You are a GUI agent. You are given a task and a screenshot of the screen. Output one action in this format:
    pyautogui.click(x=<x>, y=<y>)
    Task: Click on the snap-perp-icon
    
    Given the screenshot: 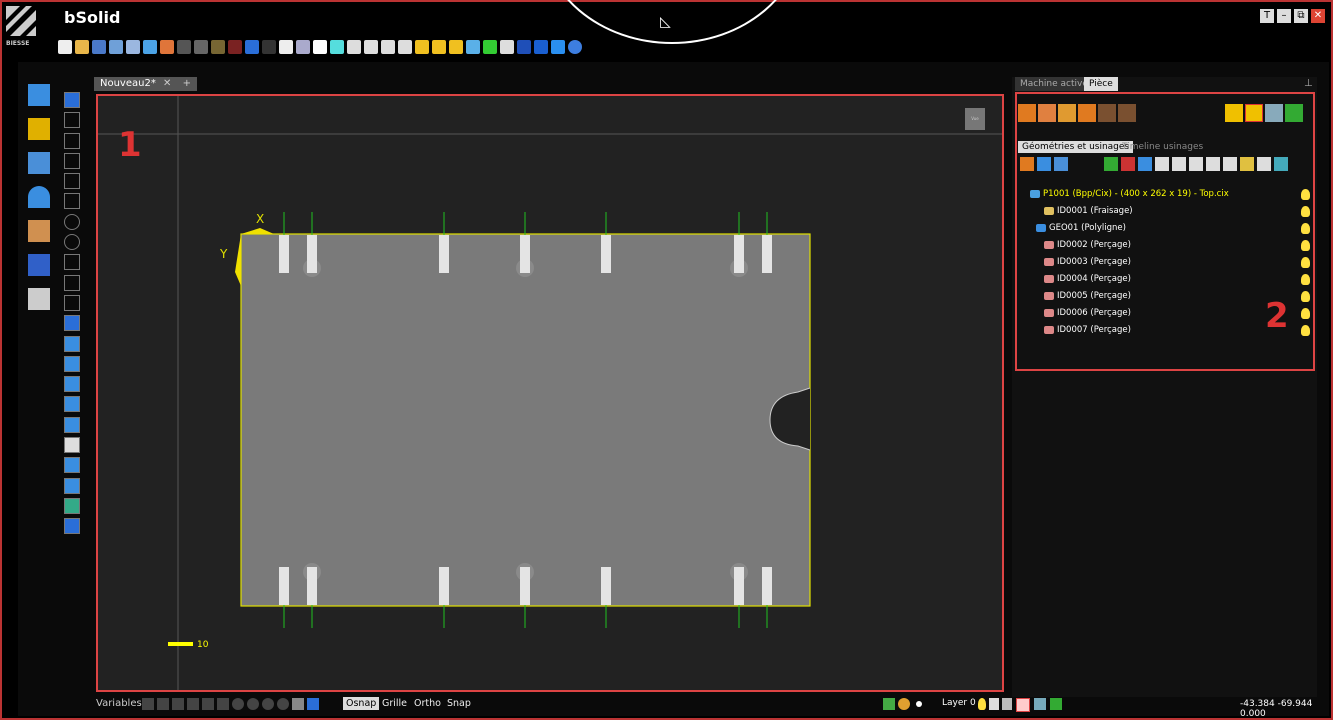 What is the action you would take?
    pyautogui.click(x=193, y=704)
    